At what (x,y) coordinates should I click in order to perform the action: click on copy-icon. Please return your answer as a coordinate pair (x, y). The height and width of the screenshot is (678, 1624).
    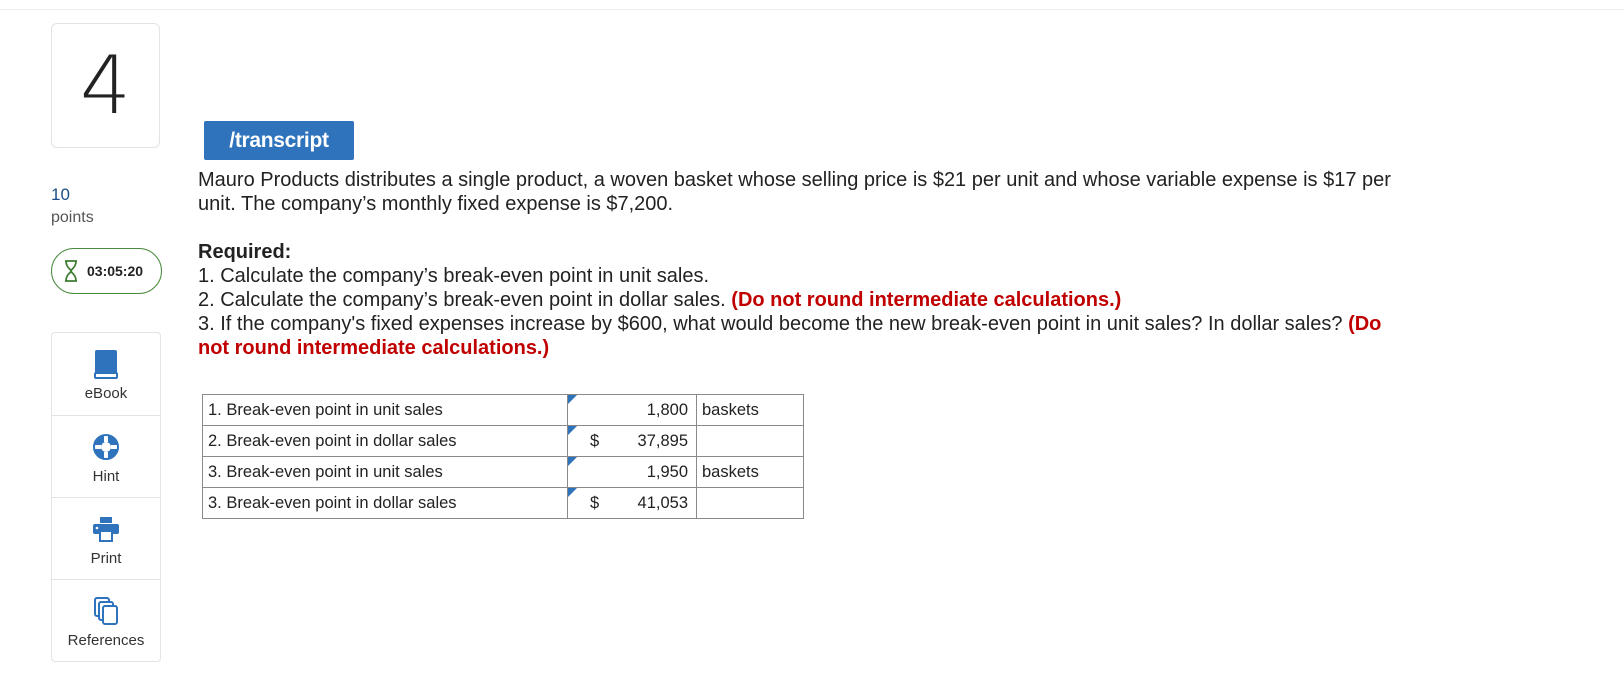
    Looking at the image, I should click on (106, 611).